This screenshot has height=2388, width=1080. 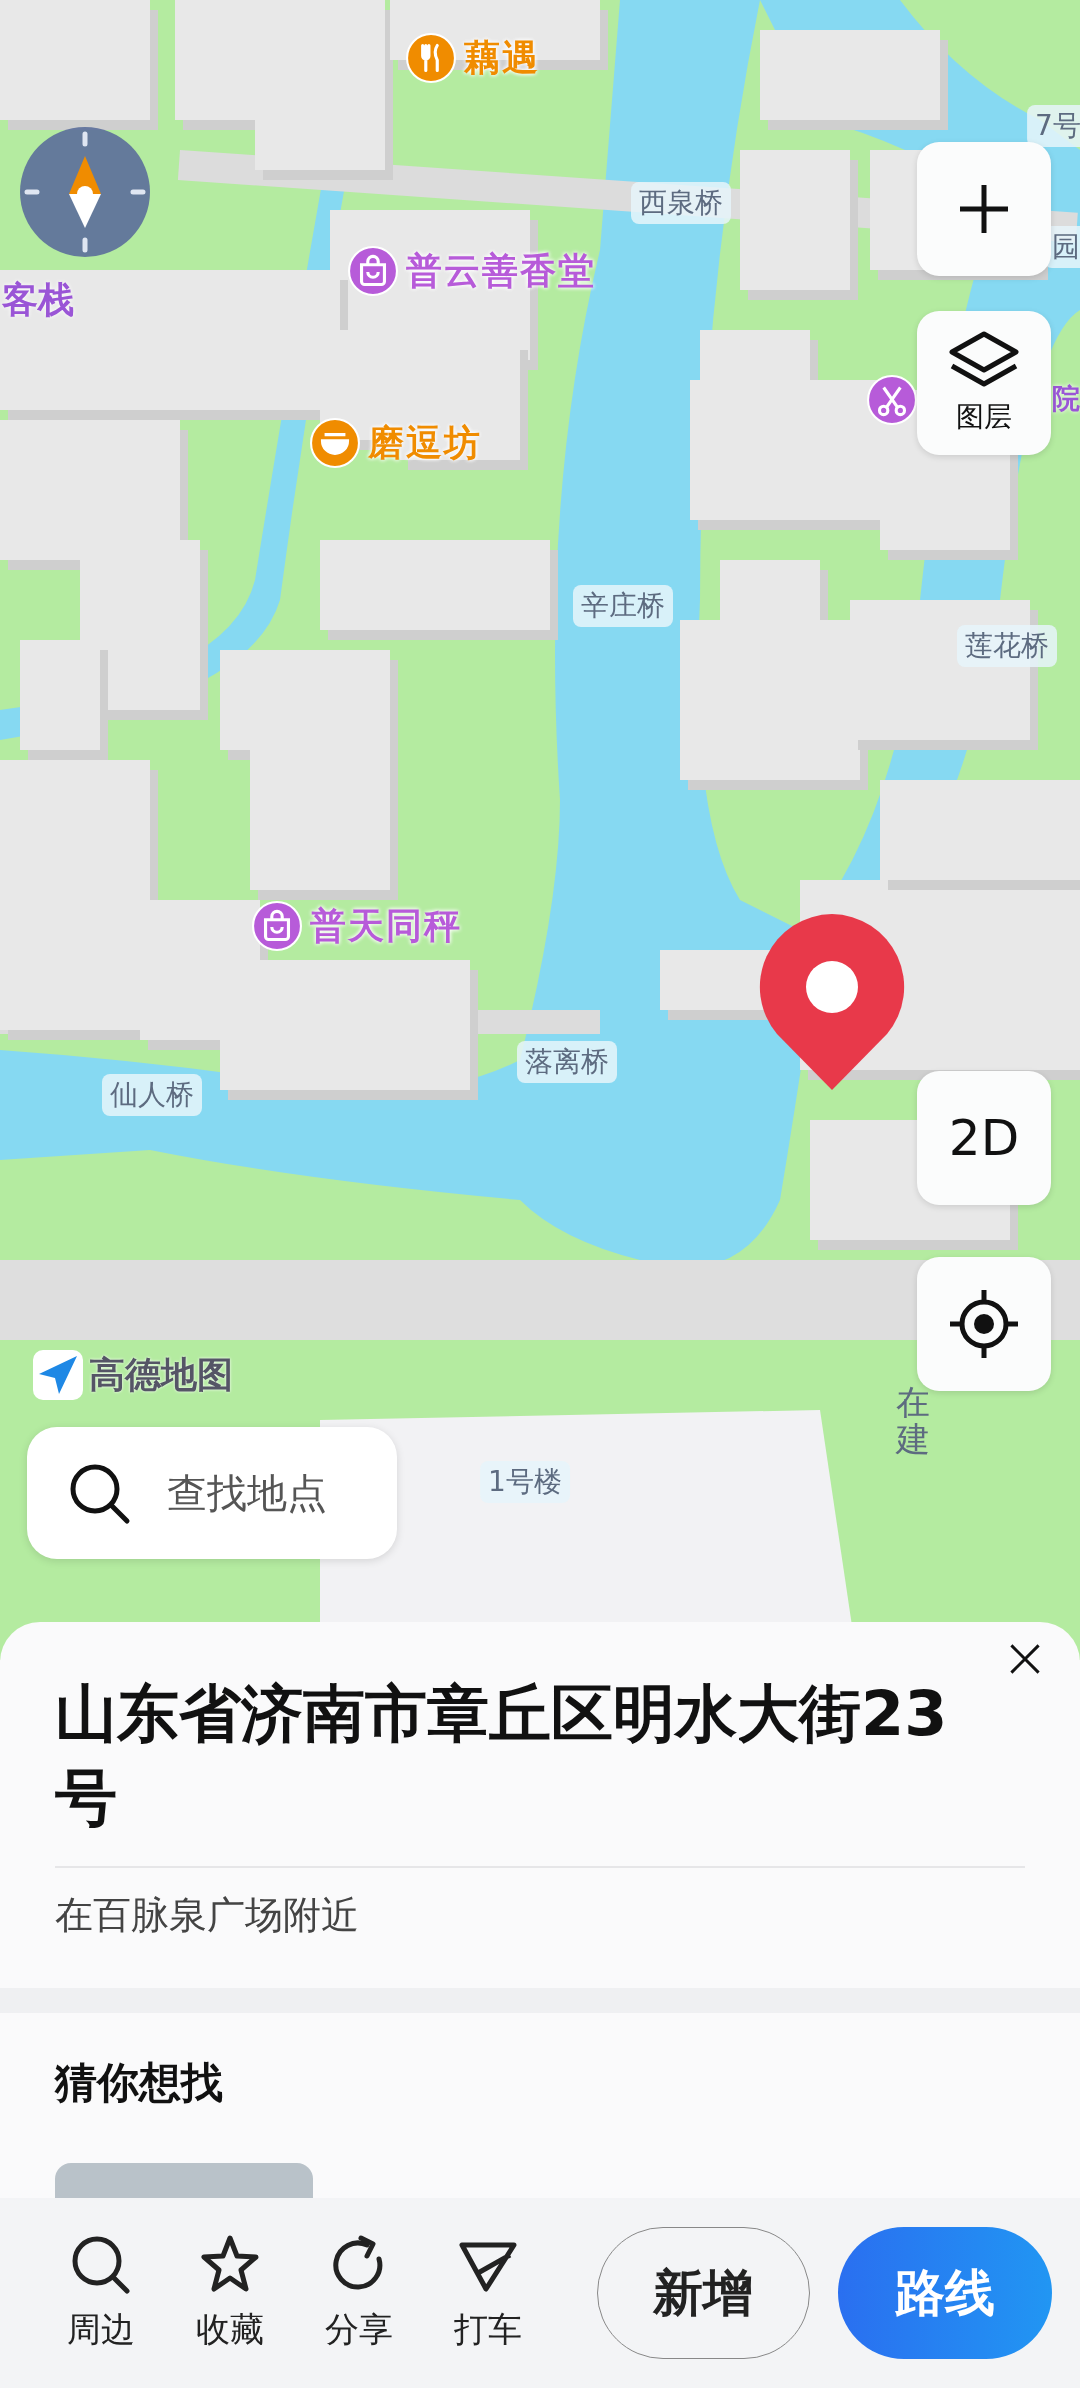 I want to click on paper-plane-icon, so click(x=58, y=1375).